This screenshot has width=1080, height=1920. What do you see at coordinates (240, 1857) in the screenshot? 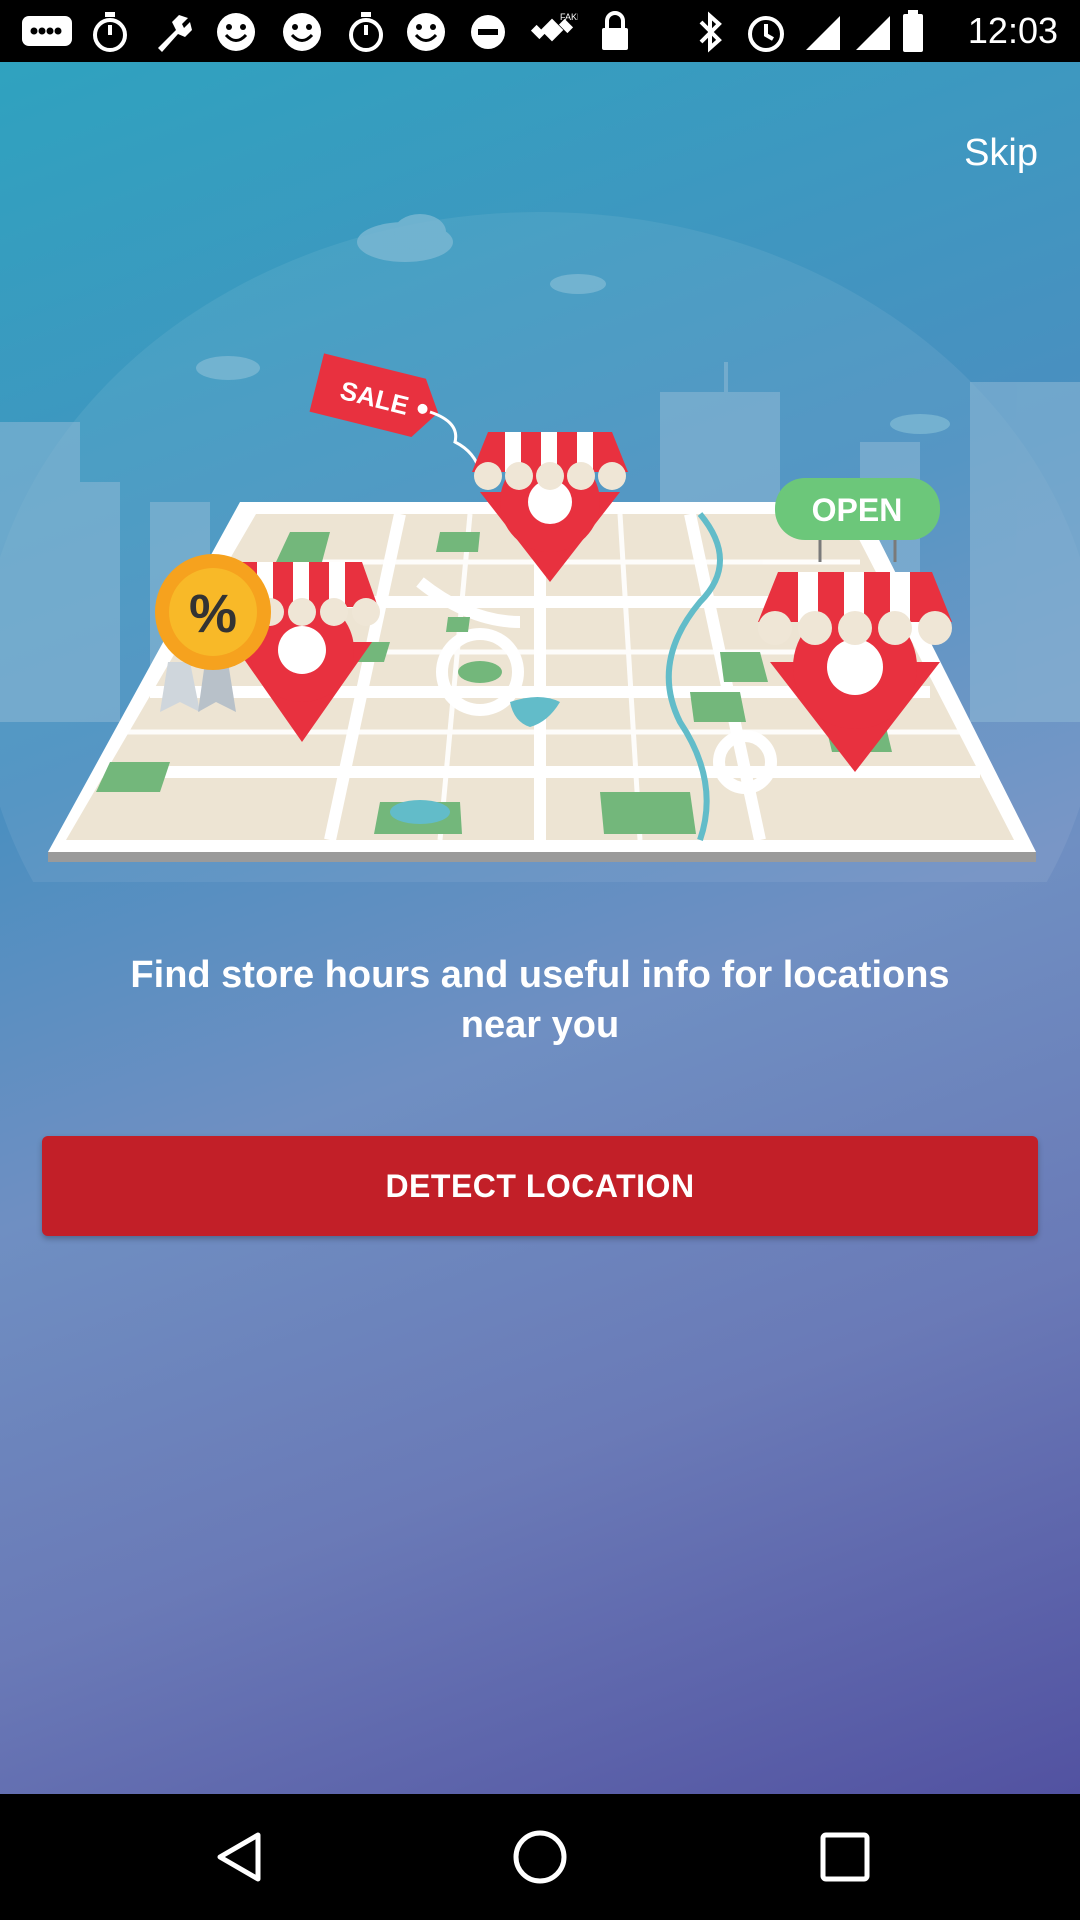
I see `back-icon` at bounding box center [240, 1857].